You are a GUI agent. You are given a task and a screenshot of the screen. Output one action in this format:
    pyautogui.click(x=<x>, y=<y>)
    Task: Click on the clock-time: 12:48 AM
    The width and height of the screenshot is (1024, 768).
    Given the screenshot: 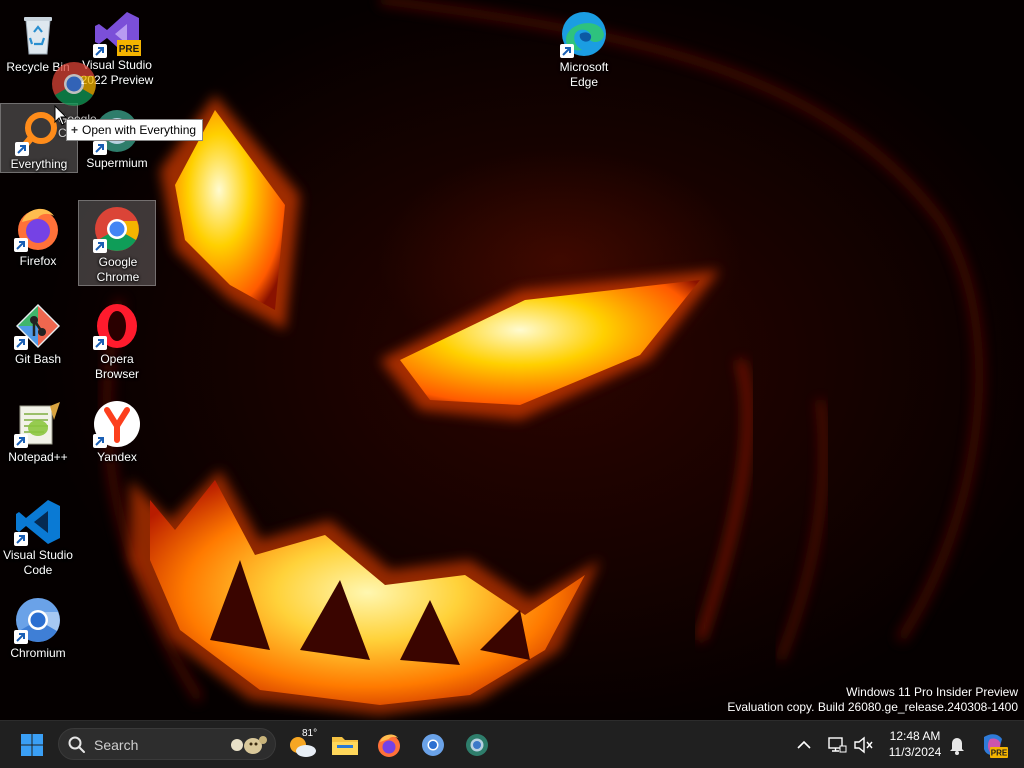 What is the action you would take?
    pyautogui.click(x=915, y=736)
    